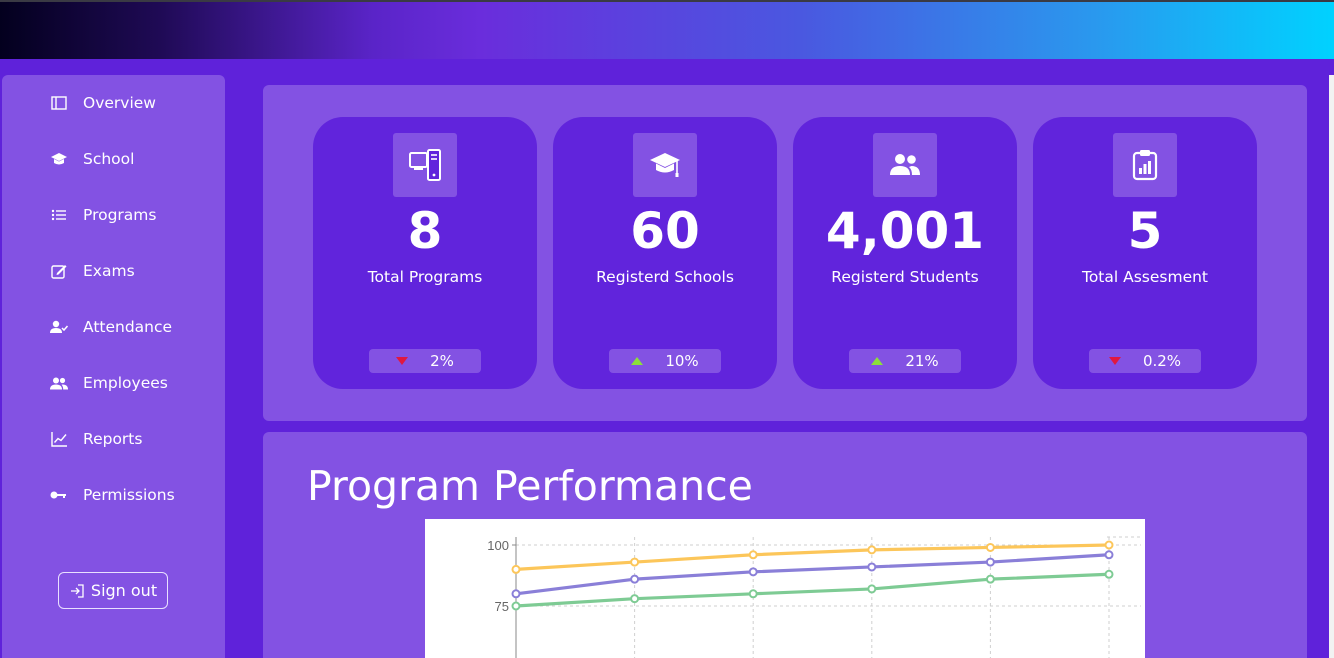 The height and width of the screenshot is (658, 1334). Describe the element at coordinates (442, 361) in the screenshot. I see `trend-value: 2%` at that location.